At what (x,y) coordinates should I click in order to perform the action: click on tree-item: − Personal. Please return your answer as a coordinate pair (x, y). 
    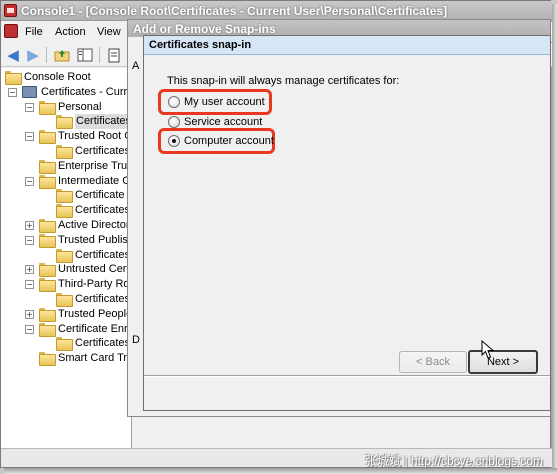
    Looking at the image, I should click on (66, 107).